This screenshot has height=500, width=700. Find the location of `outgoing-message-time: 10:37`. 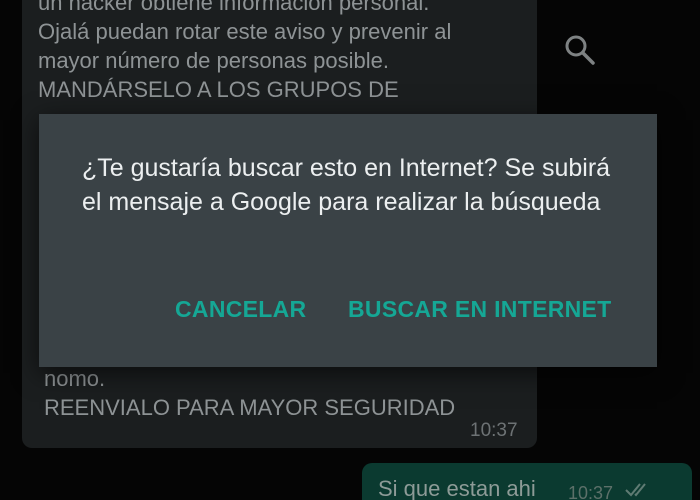

outgoing-message-time: 10:37 is located at coordinates (591, 491).